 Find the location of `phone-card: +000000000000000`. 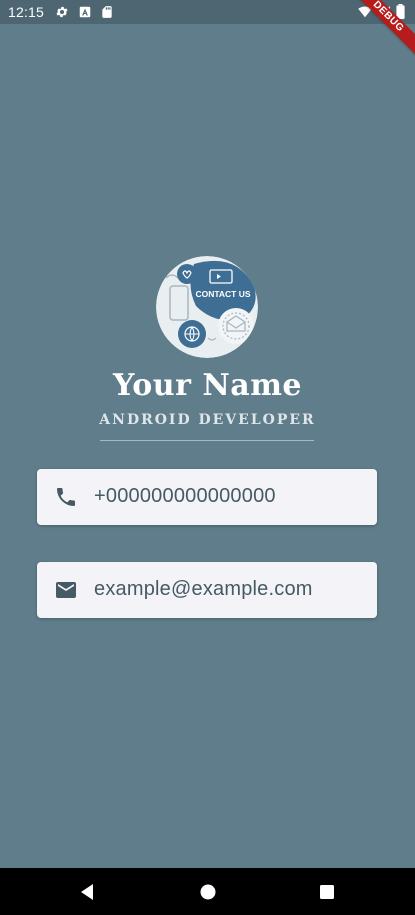

phone-card: +000000000000000 is located at coordinates (207, 497).